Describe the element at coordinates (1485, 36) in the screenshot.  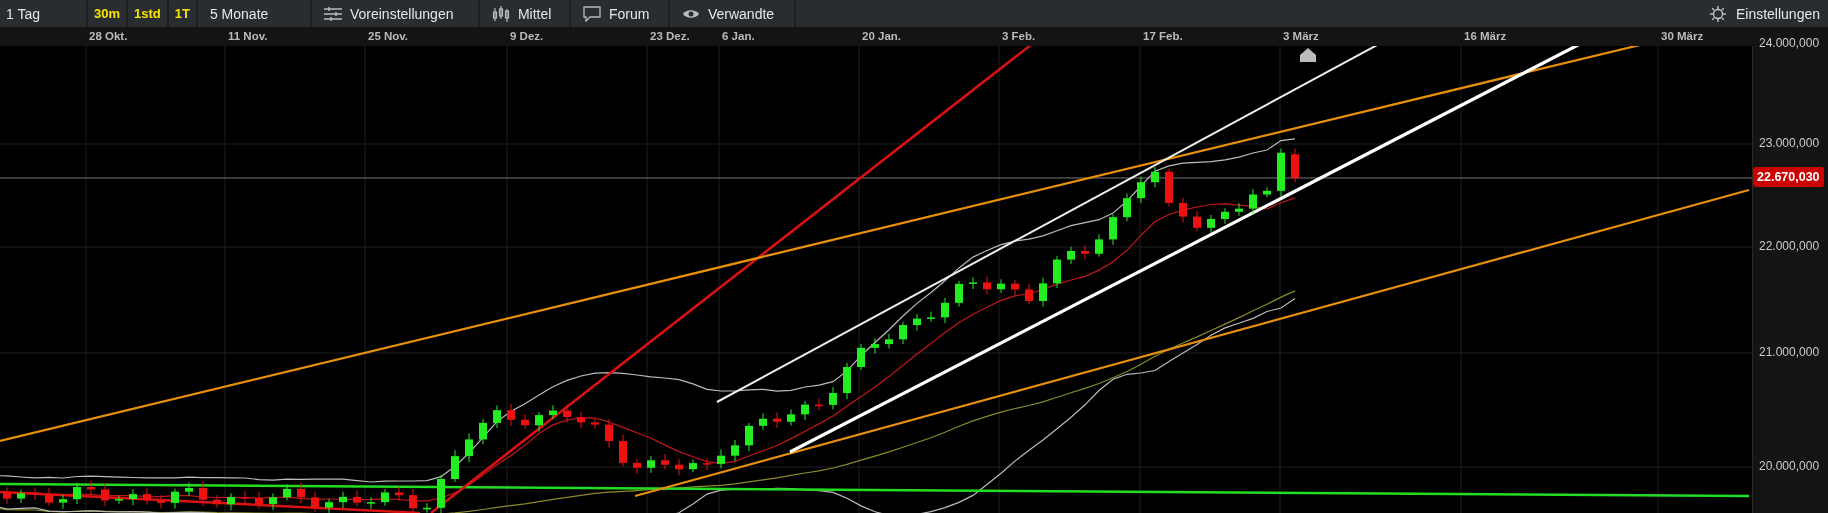
I see `date-label: 16 März` at that location.